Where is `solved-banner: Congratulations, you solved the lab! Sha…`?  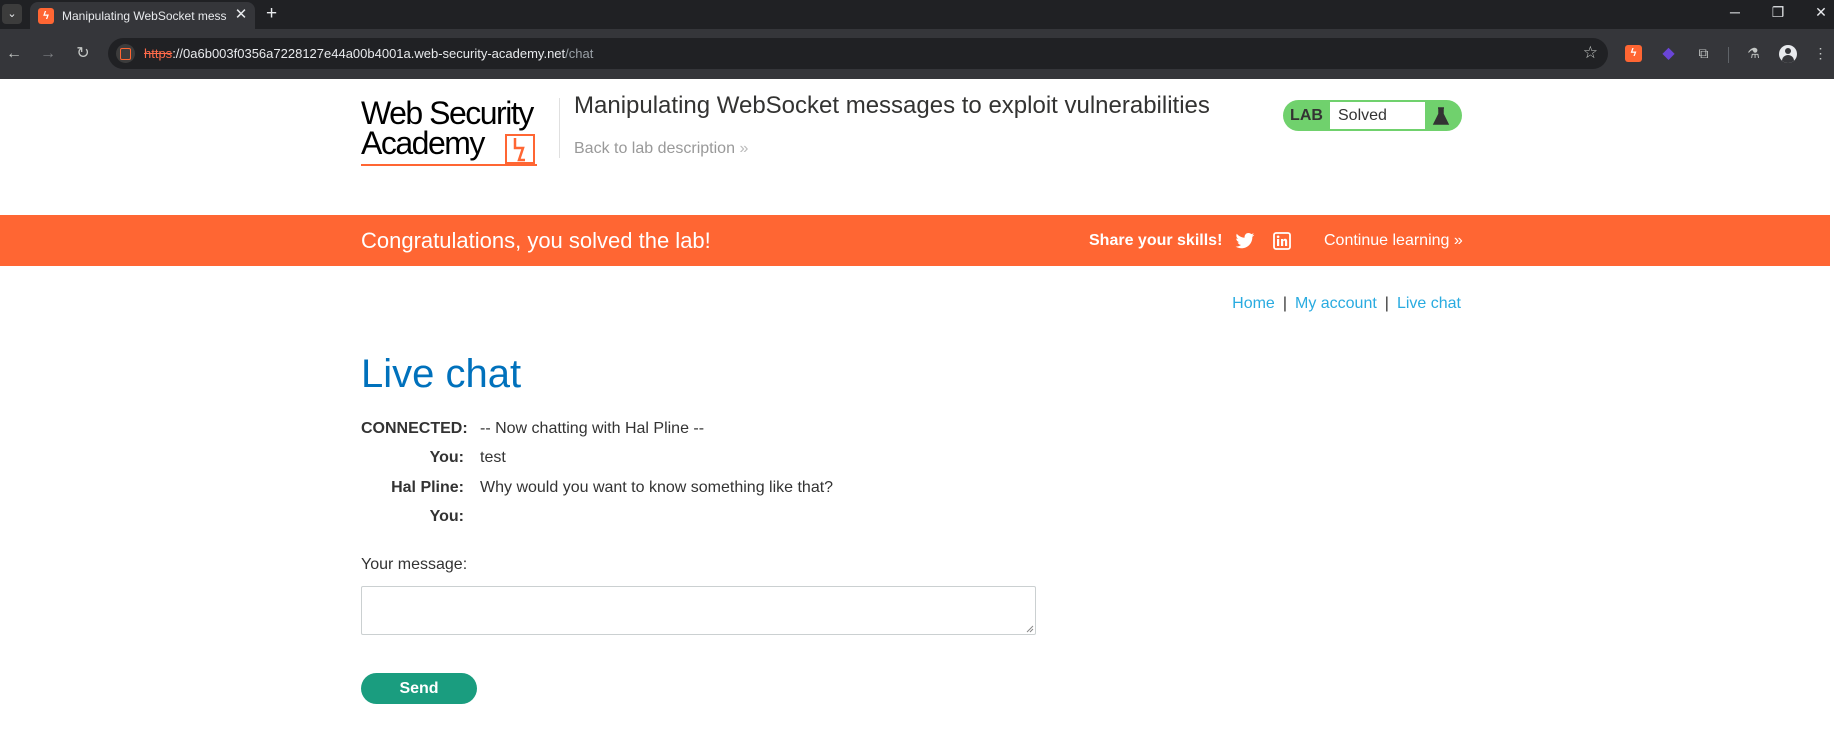 solved-banner: Congratulations, you solved the lab! Sha… is located at coordinates (915, 240).